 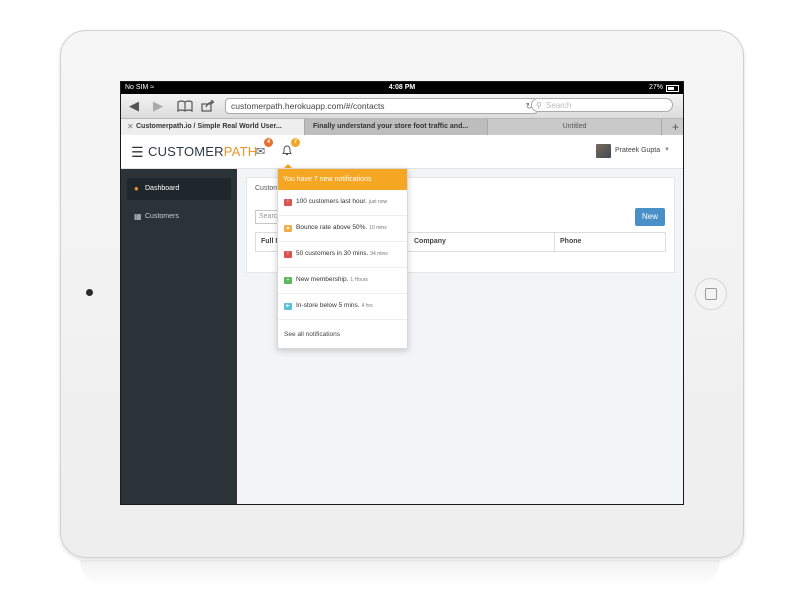 I want to click on forward-arrow-icon: ▶, so click(x=158, y=106).